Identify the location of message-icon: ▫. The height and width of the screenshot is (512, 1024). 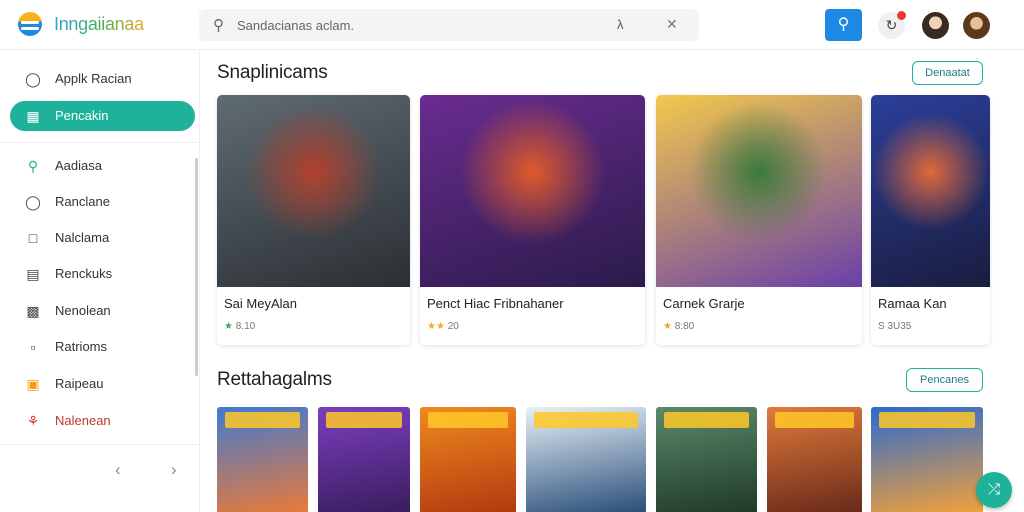
(33, 347).